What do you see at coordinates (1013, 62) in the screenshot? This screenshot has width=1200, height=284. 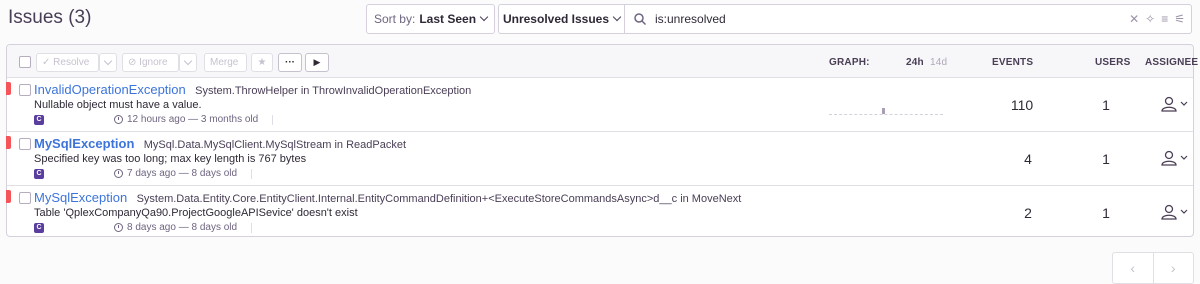 I see `events-header: EVENTS` at bounding box center [1013, 62].